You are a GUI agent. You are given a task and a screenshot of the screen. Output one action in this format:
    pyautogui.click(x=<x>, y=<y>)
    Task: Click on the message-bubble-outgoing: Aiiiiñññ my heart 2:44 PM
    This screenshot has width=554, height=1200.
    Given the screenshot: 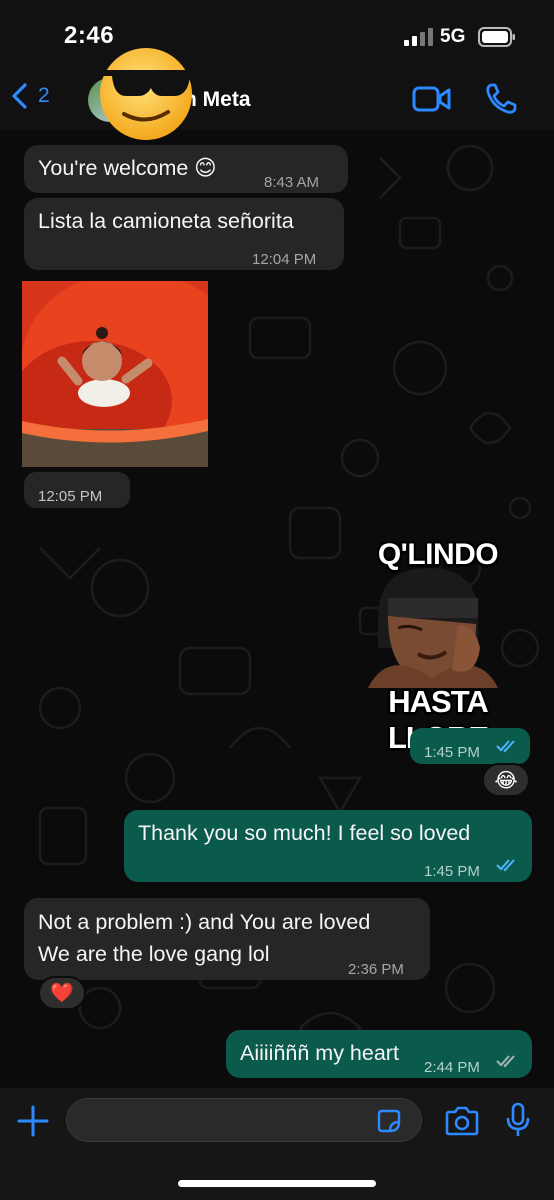 What is the action you would take?
    pyautogui.click(x=379, y=1054)
    